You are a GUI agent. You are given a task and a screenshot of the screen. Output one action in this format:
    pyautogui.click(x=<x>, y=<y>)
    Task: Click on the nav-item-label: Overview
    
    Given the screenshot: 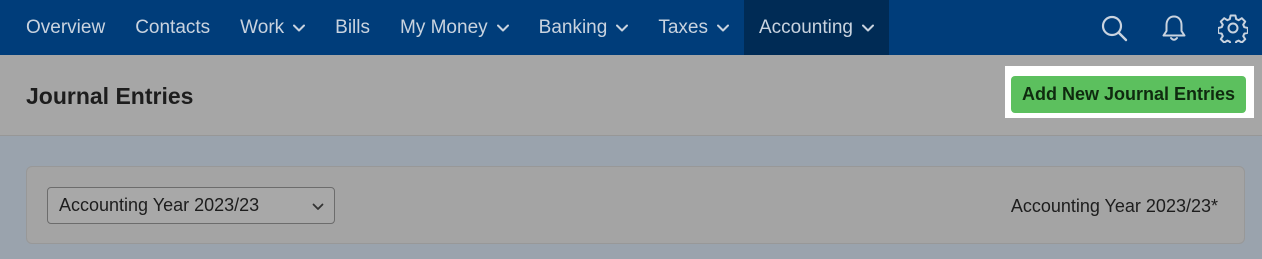 What is the action you would take?
    pyautogui.click(x=66, y=27)
    